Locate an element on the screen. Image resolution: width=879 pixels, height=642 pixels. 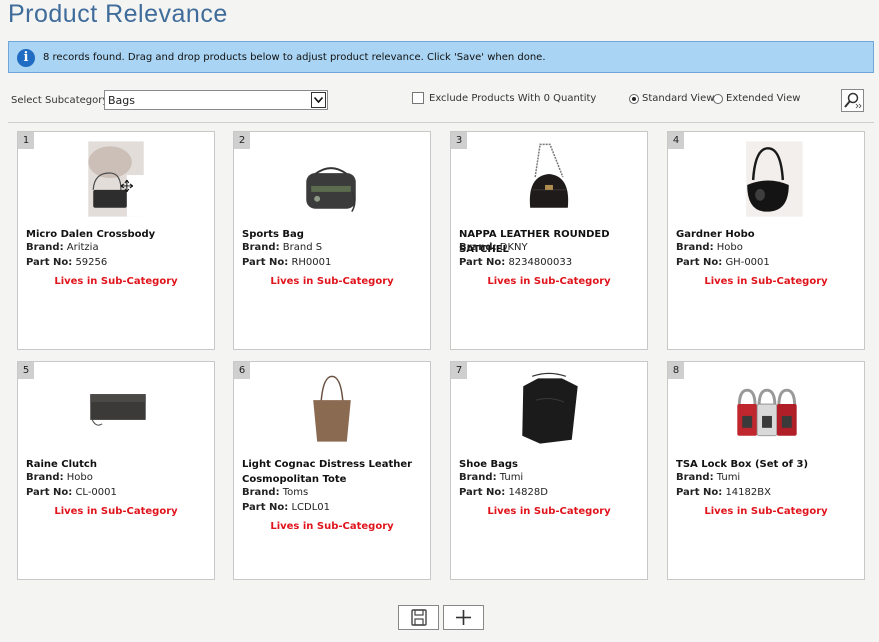
product-name: Raine Clutch is located at coordinates (61, 464).